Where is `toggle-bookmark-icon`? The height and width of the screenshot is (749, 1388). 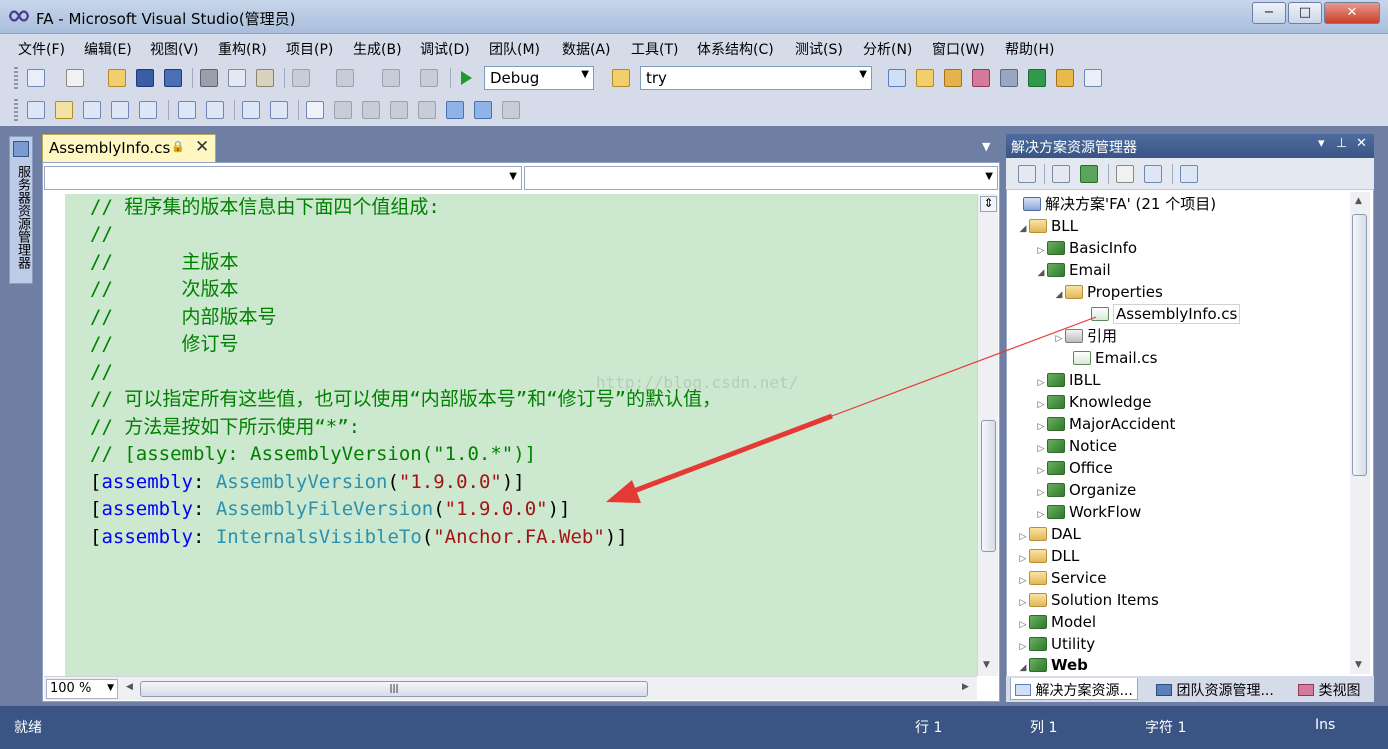 toggle-bookmark-icon is located at coordinates (315, 110).